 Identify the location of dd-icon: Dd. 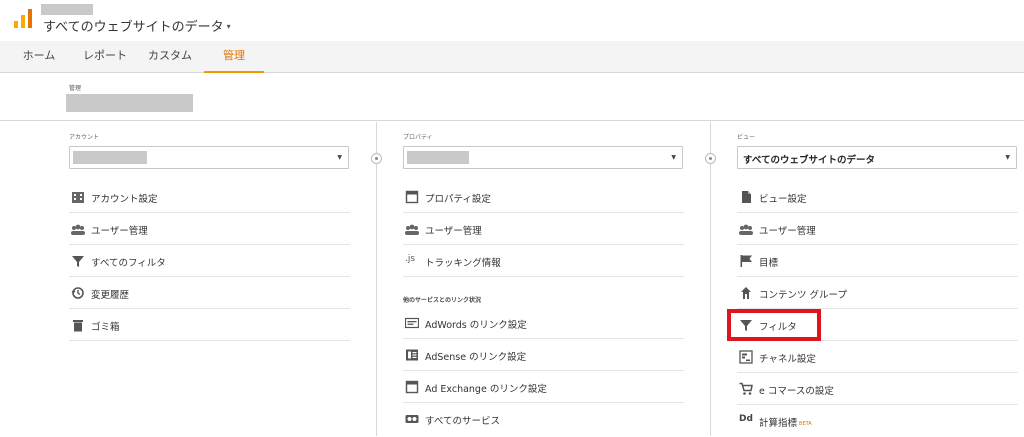
(746, 419).